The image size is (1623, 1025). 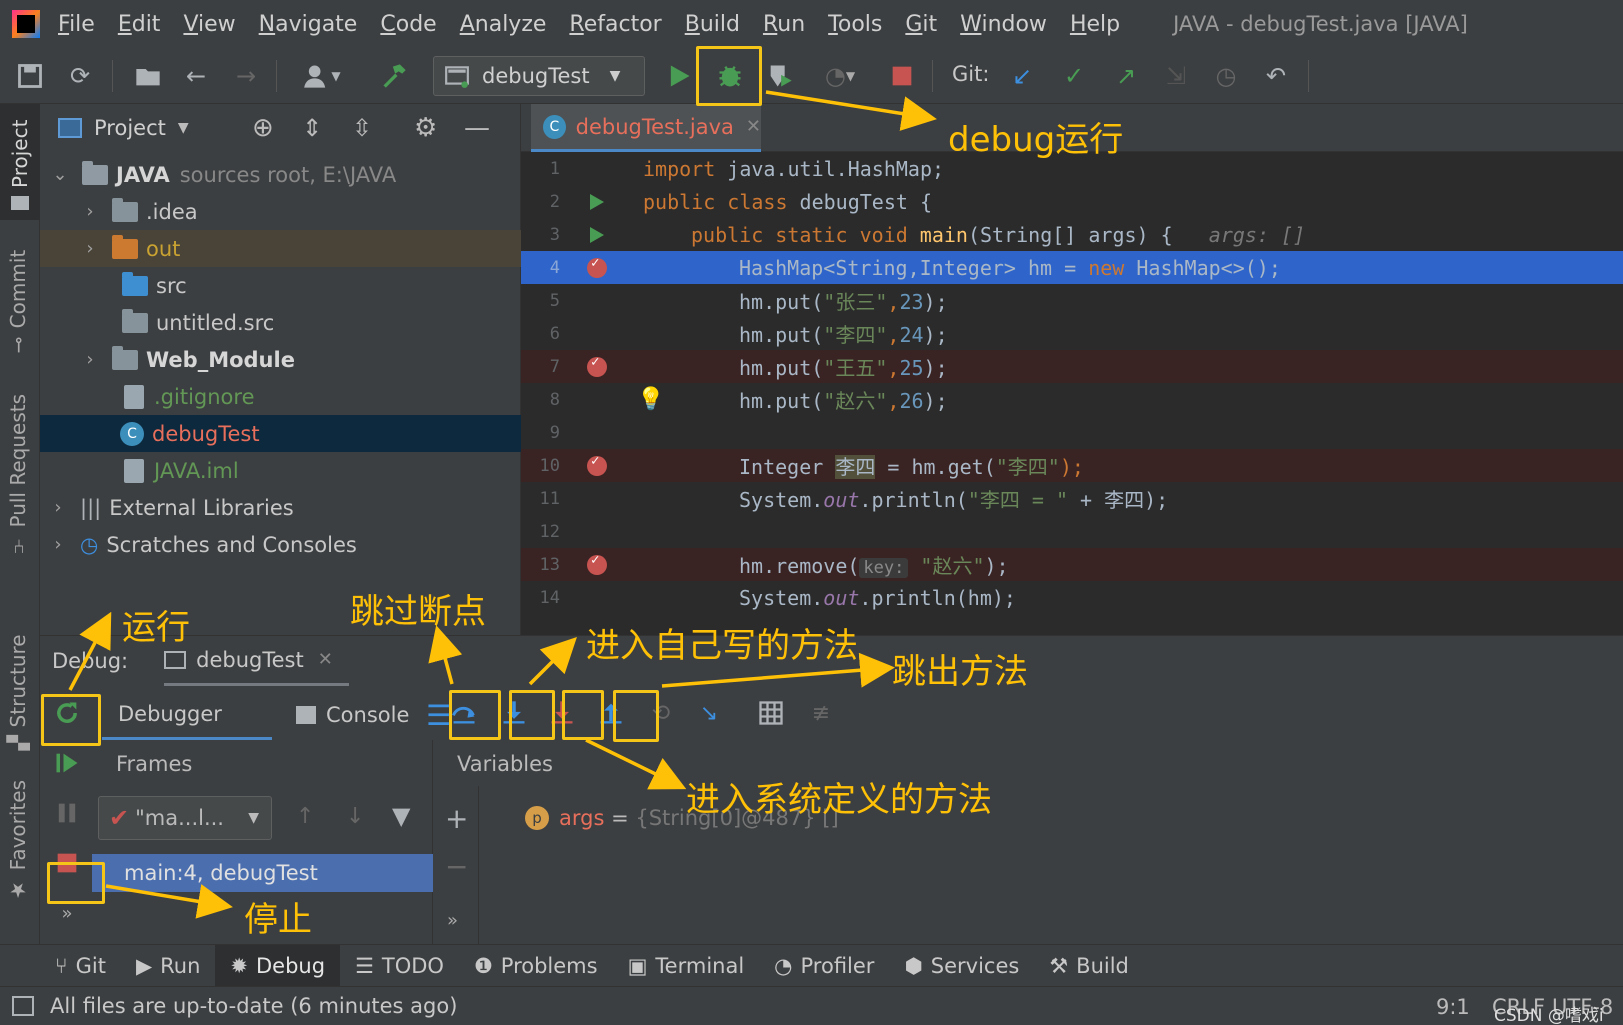 What do you see at coordinates (18, 841) in the screenshot?
I see `tab-favorites: ★ Favorites` at bounding box center [18, 841].